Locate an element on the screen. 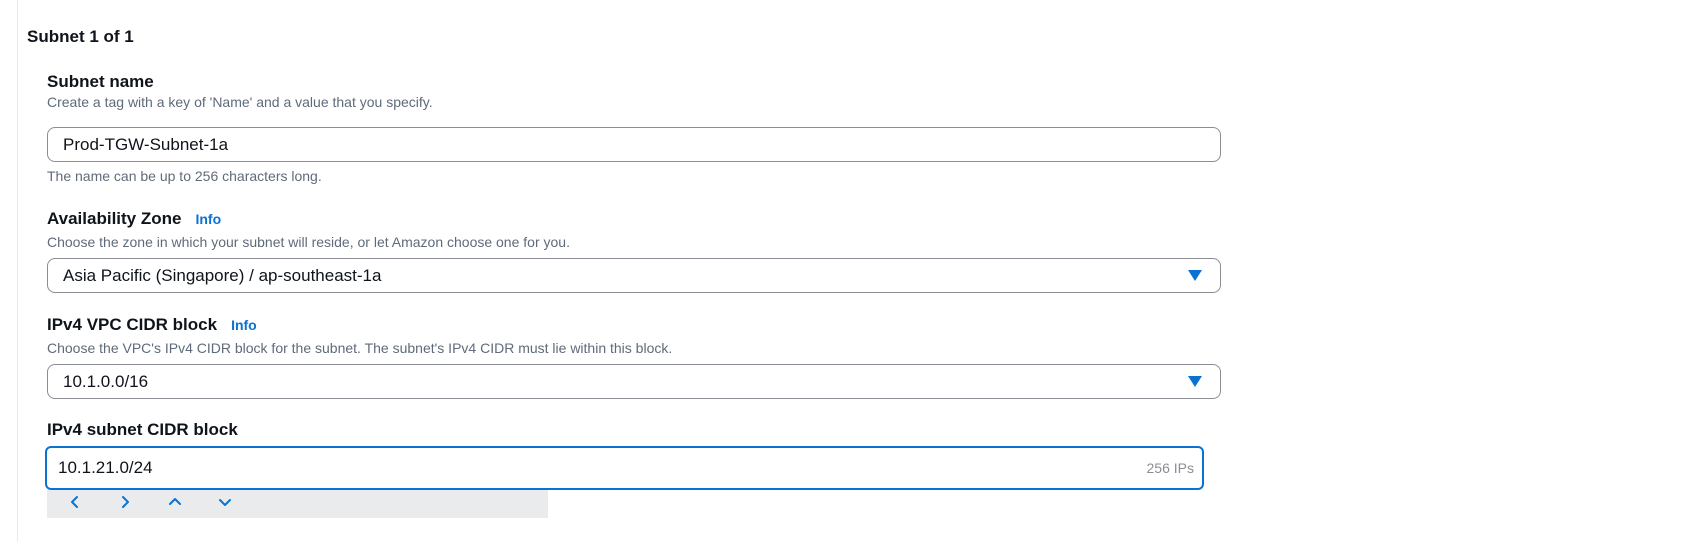 The image size is (1696, 542). chevron-down-icon is located at coordinates (225, 502).